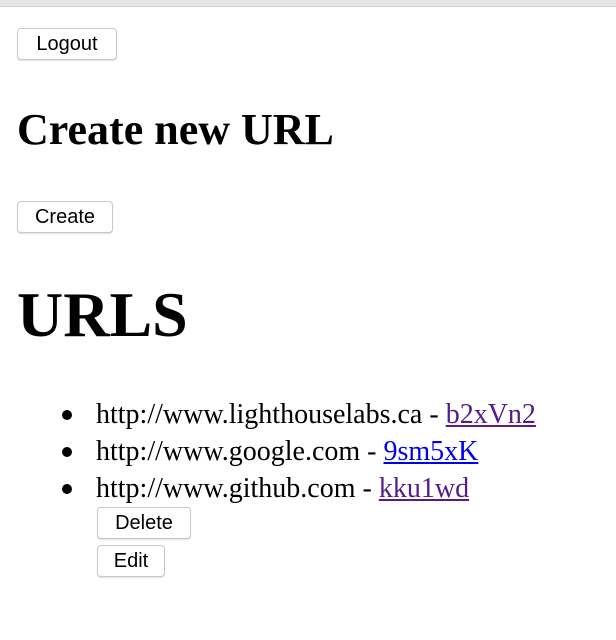  What do you see at coordinates (424, 488) in the screenshot?
I see `short-url-link: kku1wd` at bounding box center [424, 488].